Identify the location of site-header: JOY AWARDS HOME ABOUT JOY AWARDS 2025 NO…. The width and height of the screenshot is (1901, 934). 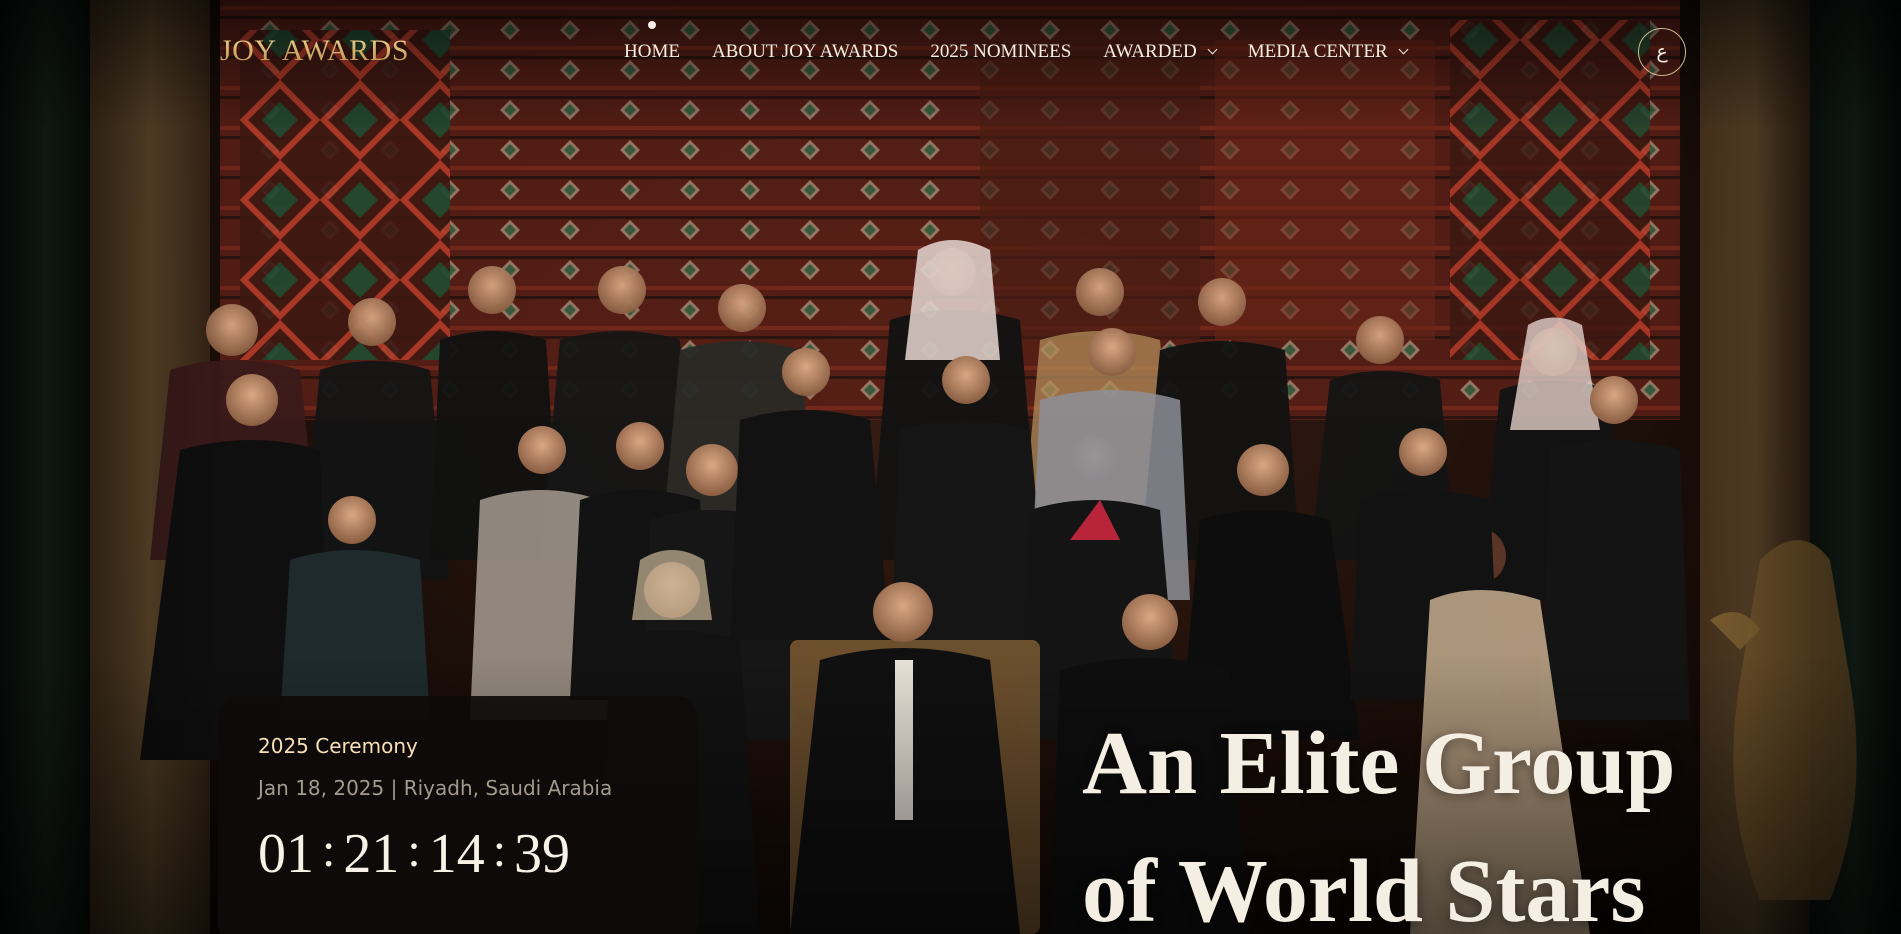
(950, 52).